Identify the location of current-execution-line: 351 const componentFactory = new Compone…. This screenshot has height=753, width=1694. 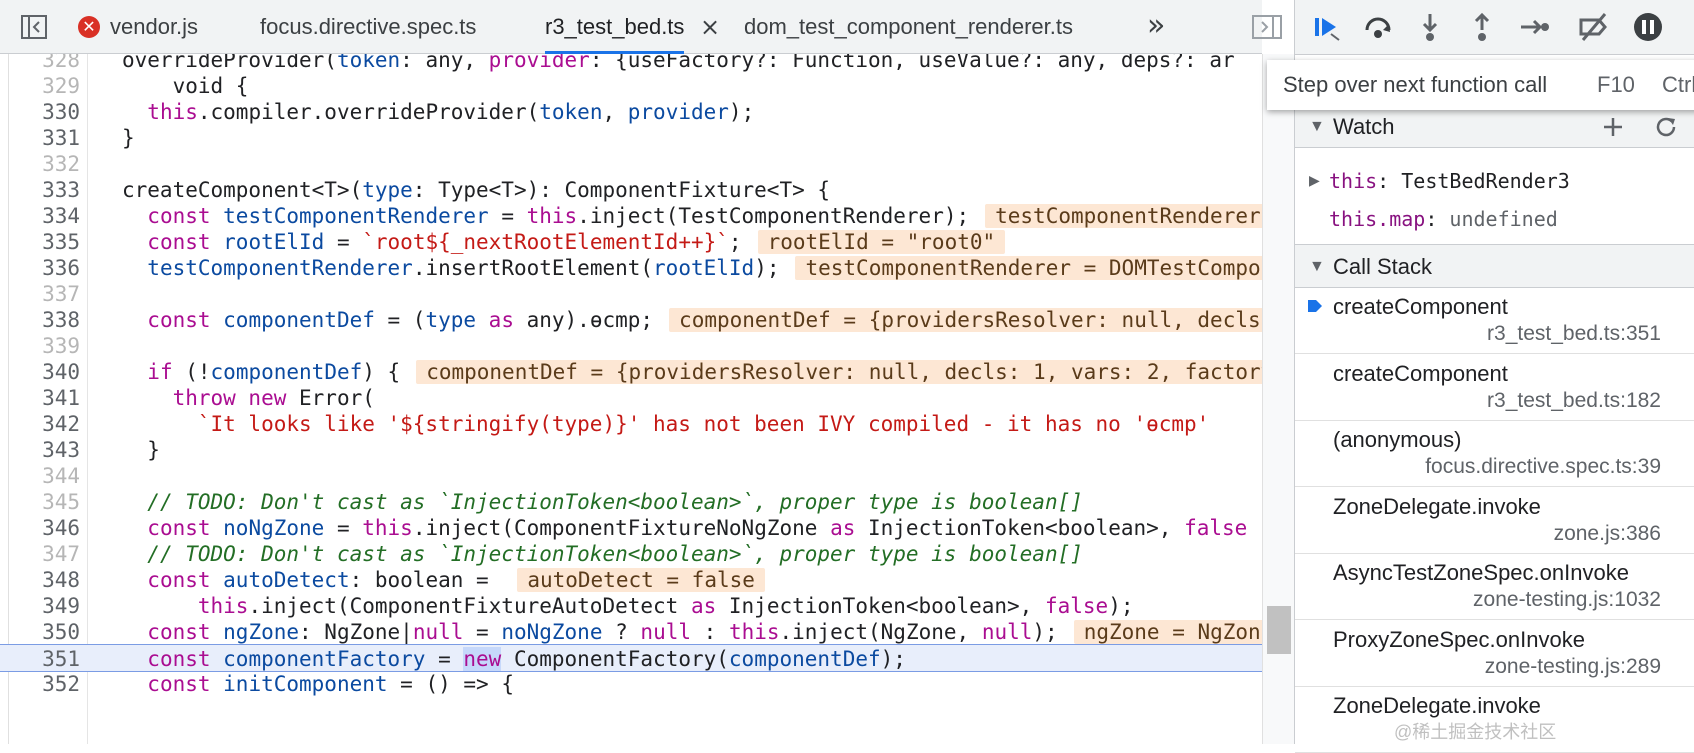
(631, 658).